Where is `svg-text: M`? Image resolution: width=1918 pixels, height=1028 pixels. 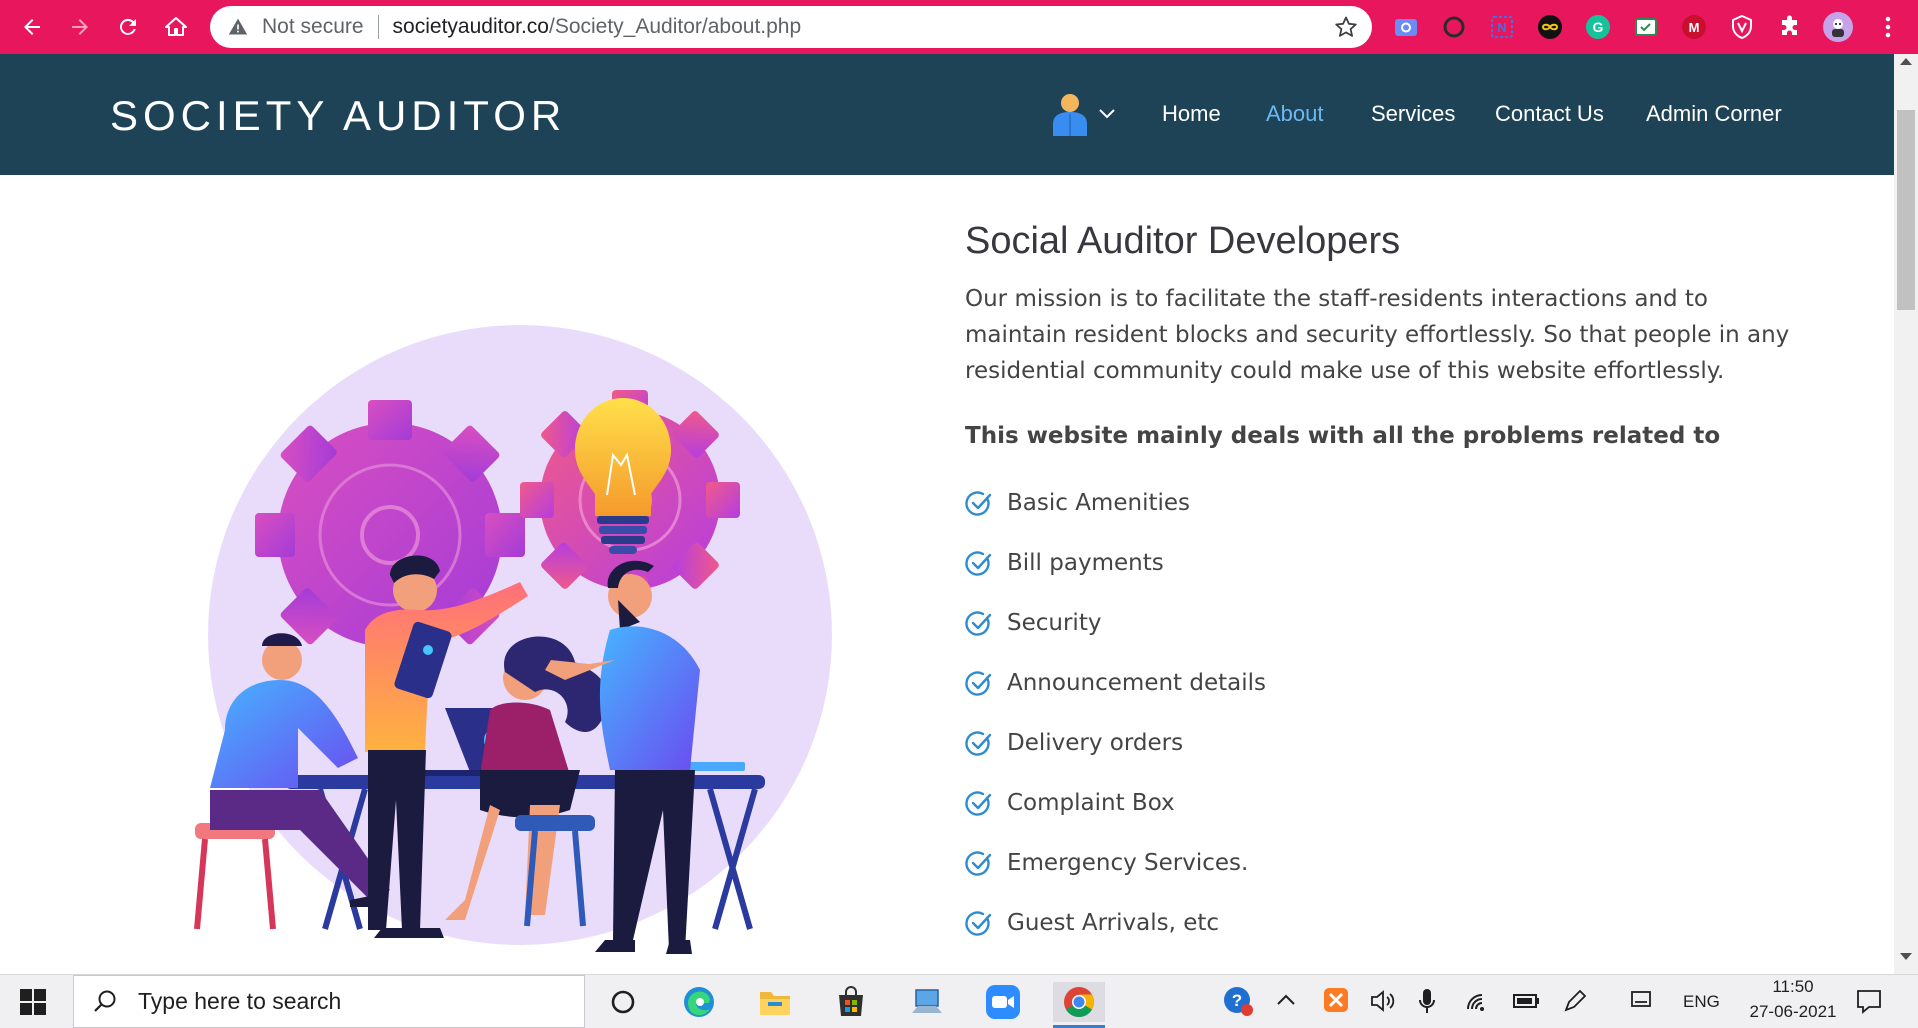 svg-text: M is located at coordinates (1694, 27).